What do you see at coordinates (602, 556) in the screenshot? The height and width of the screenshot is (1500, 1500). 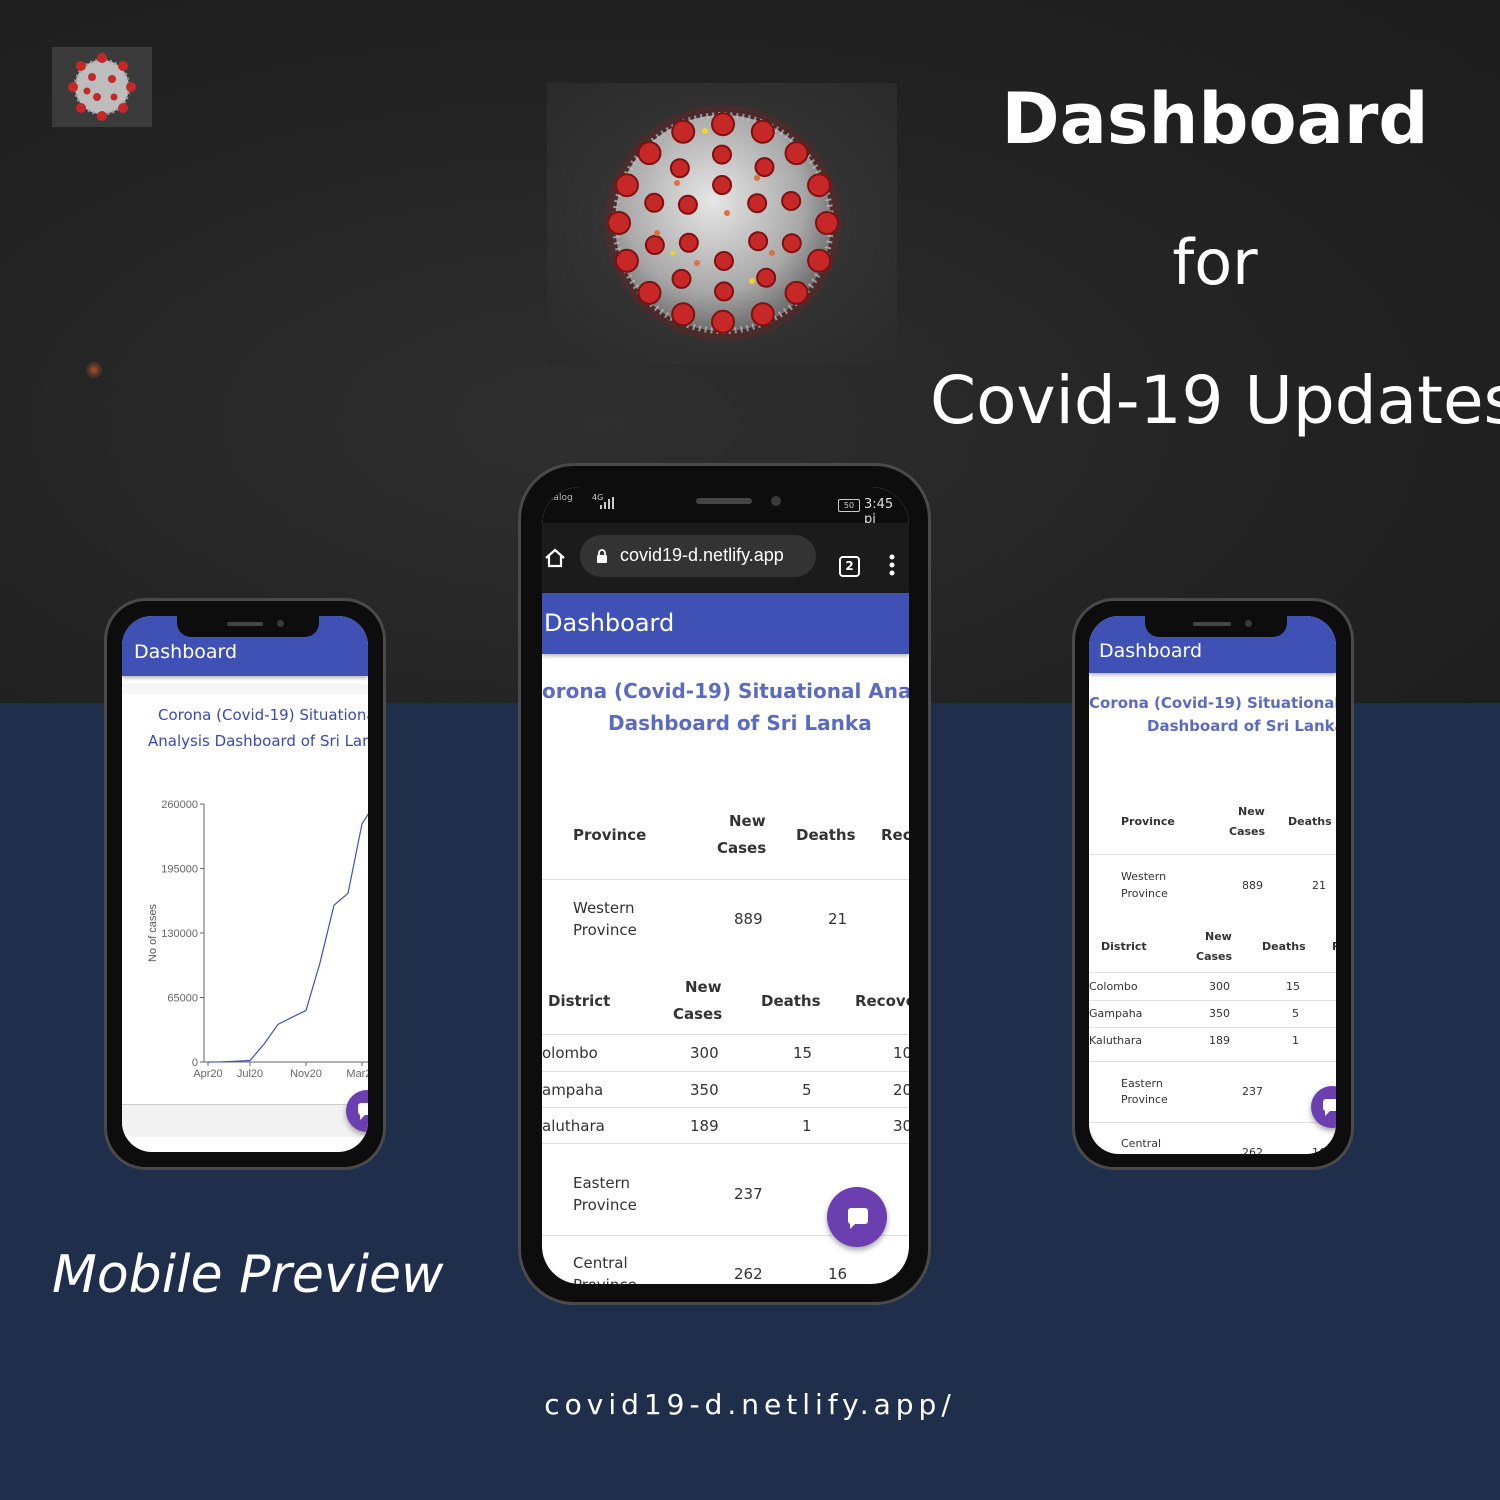 I see `lock-icon` at bounding box center [602, 556].